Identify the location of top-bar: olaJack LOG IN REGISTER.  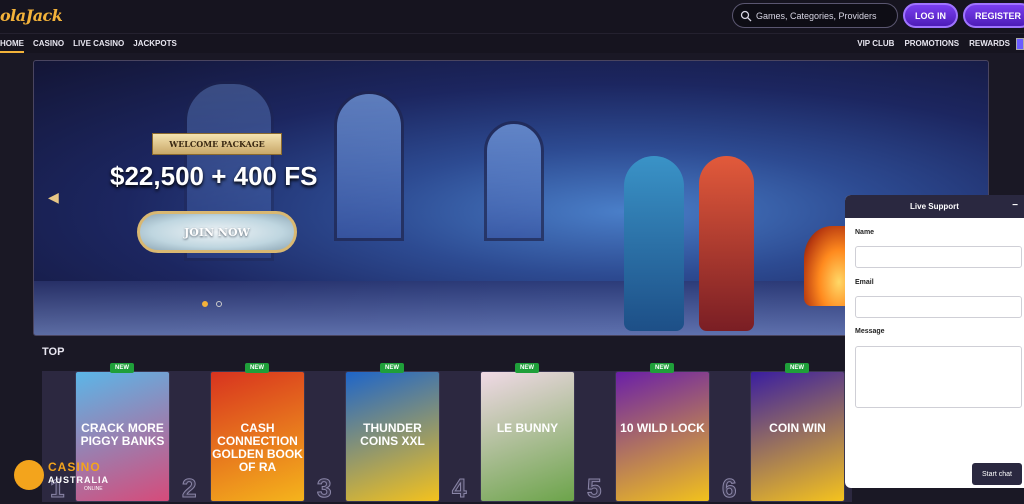
(512, 16).